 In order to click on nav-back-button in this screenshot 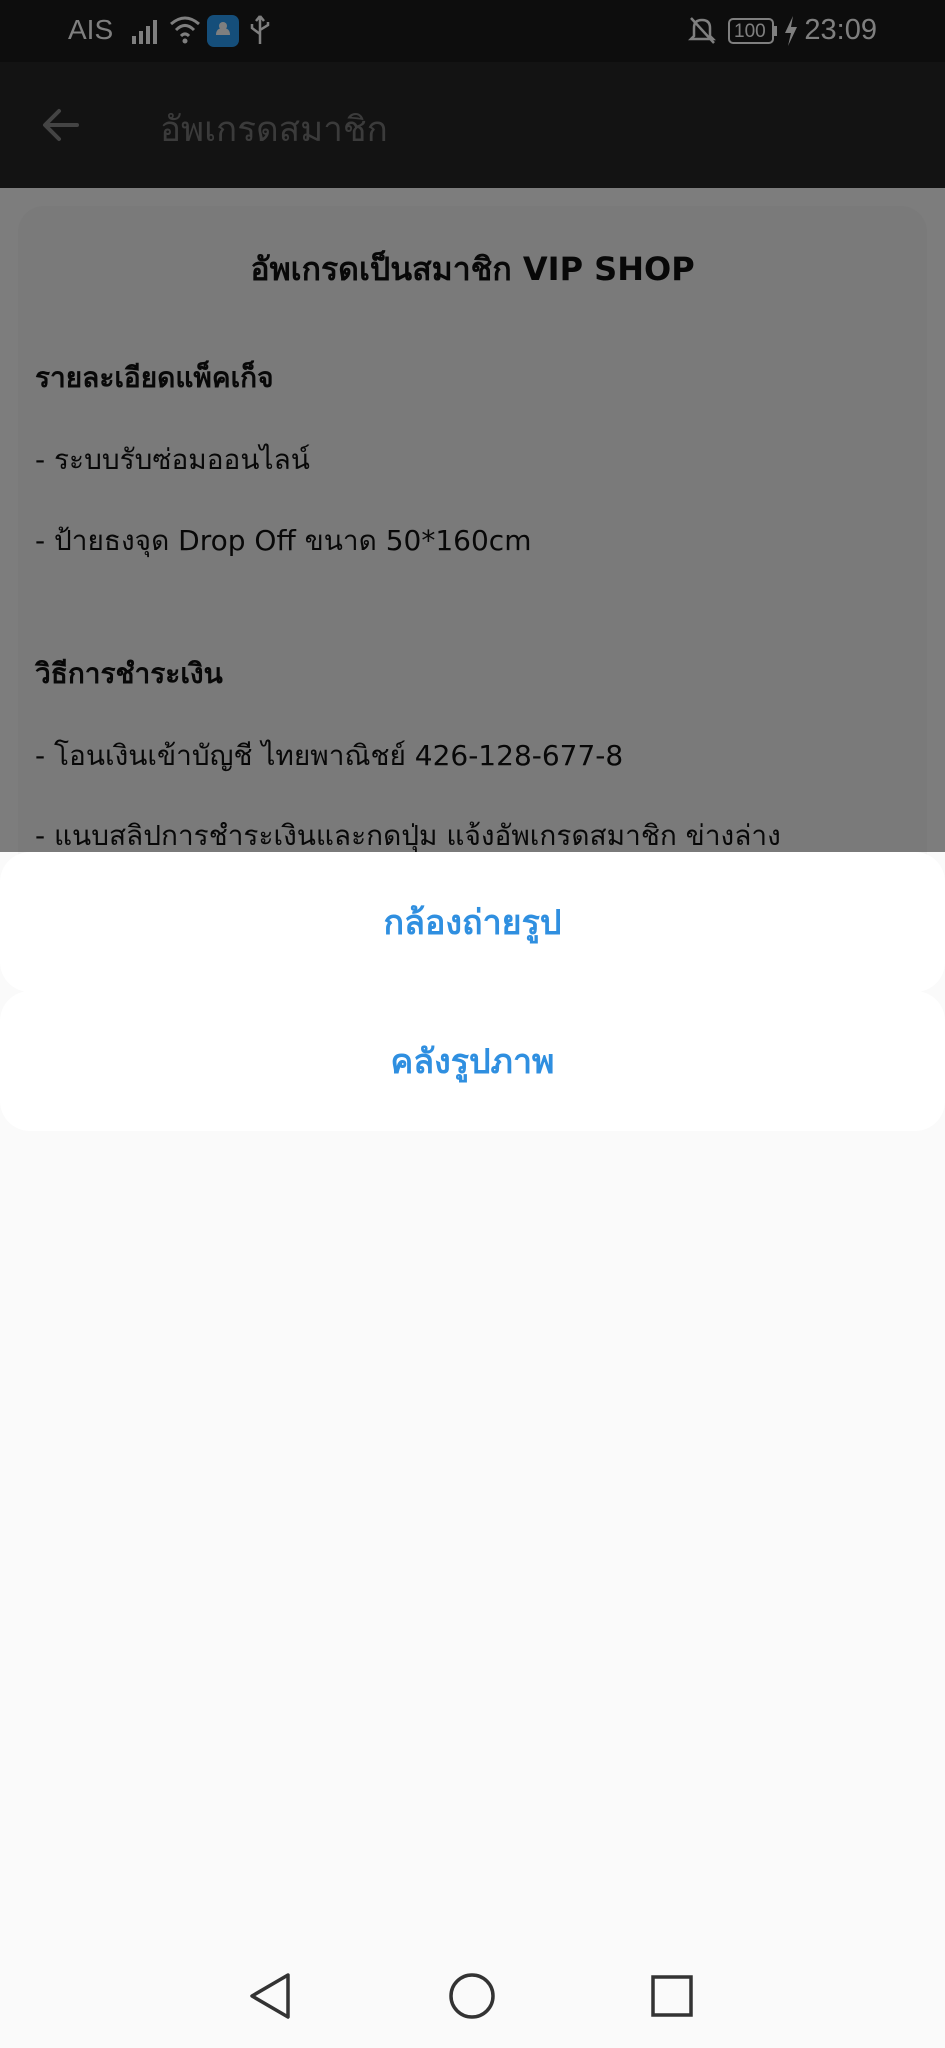, I will do `click(270, 1996)`.